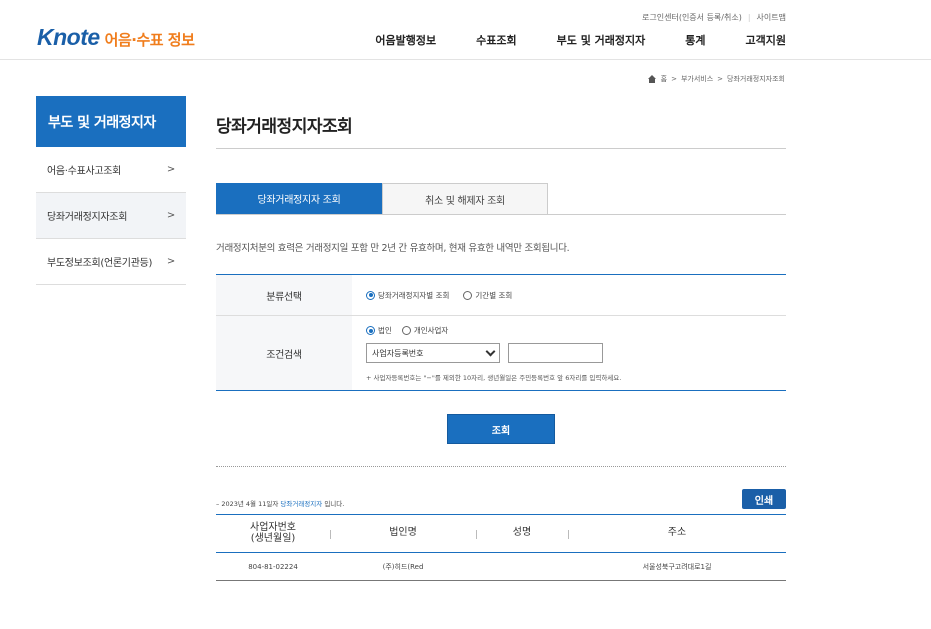 Image resolution: width=931 pixels, height=629 pixels. I want to click on radio-by-suspended: 당좌거래정지자별 조회, so click(407, 295).